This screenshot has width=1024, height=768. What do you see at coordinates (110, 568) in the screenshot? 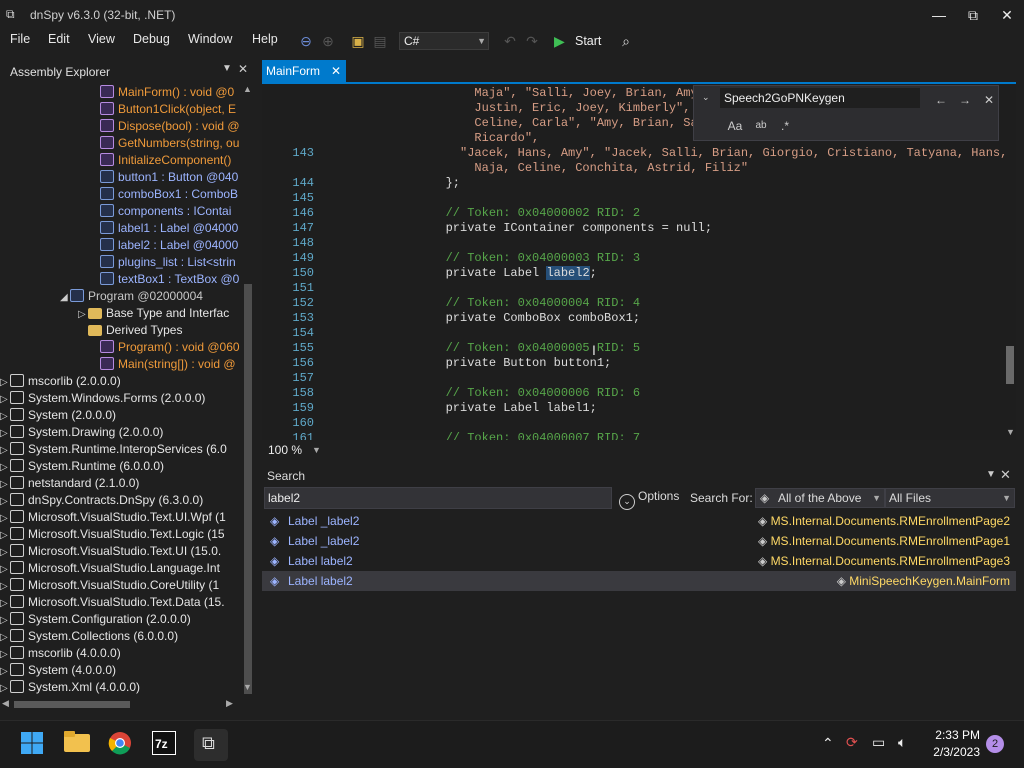
I see `tree-item: ▷ Microsoft.VisualStudio.Language.Int` at bounding box center [110, 568].